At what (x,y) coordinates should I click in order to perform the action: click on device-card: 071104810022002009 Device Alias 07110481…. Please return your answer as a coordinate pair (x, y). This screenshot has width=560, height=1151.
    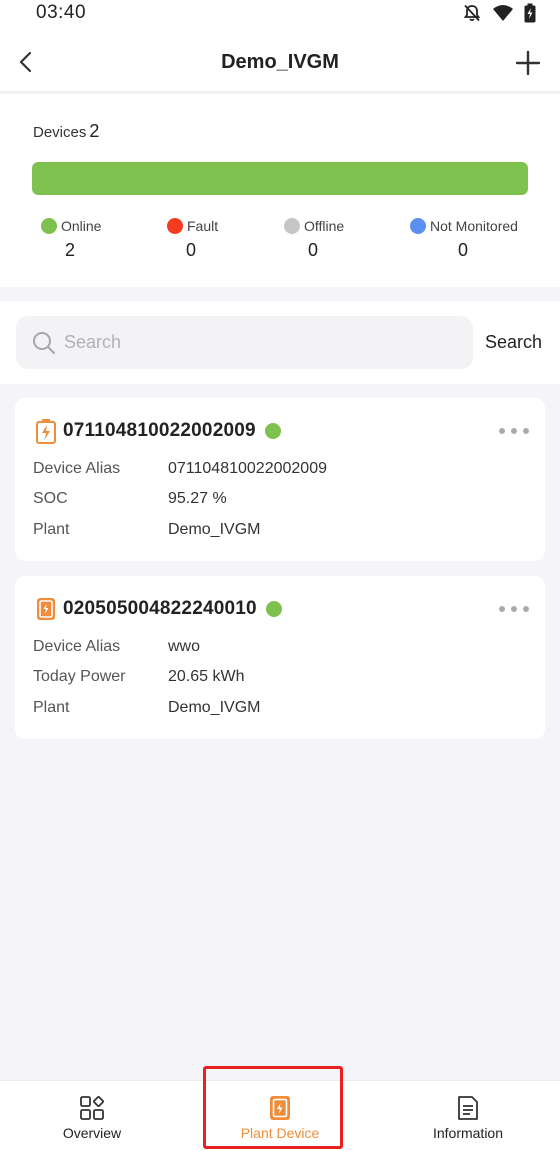
    Looking at the image, I should click on (280, 479).